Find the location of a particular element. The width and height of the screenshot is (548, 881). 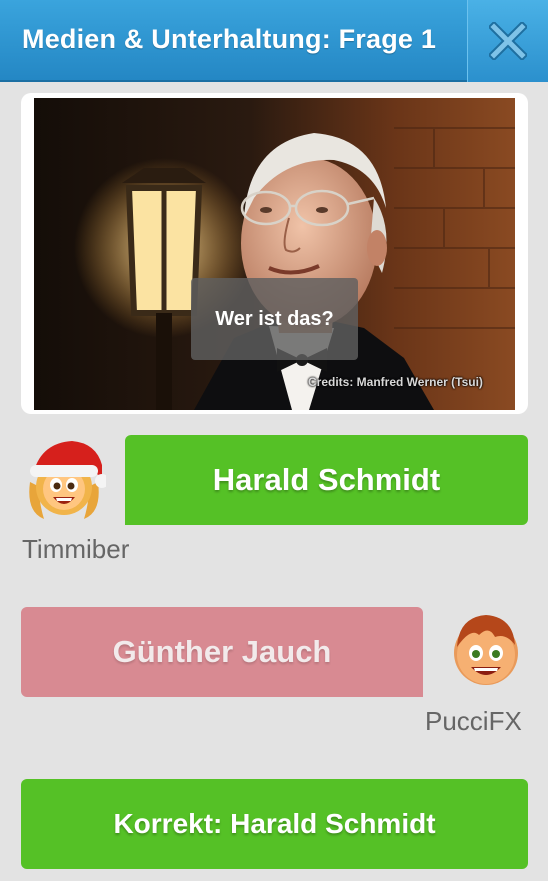

player2-name: PucciFX is located at coordinates (473, 721).